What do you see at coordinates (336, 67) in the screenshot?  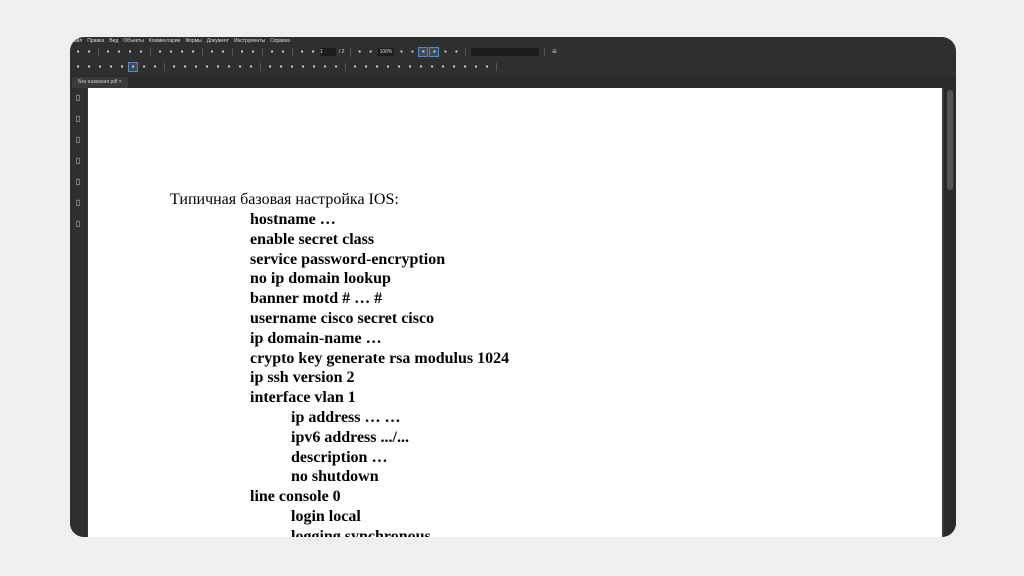 I see `eraser-icon: ▪` at bounding box center [336, 67].